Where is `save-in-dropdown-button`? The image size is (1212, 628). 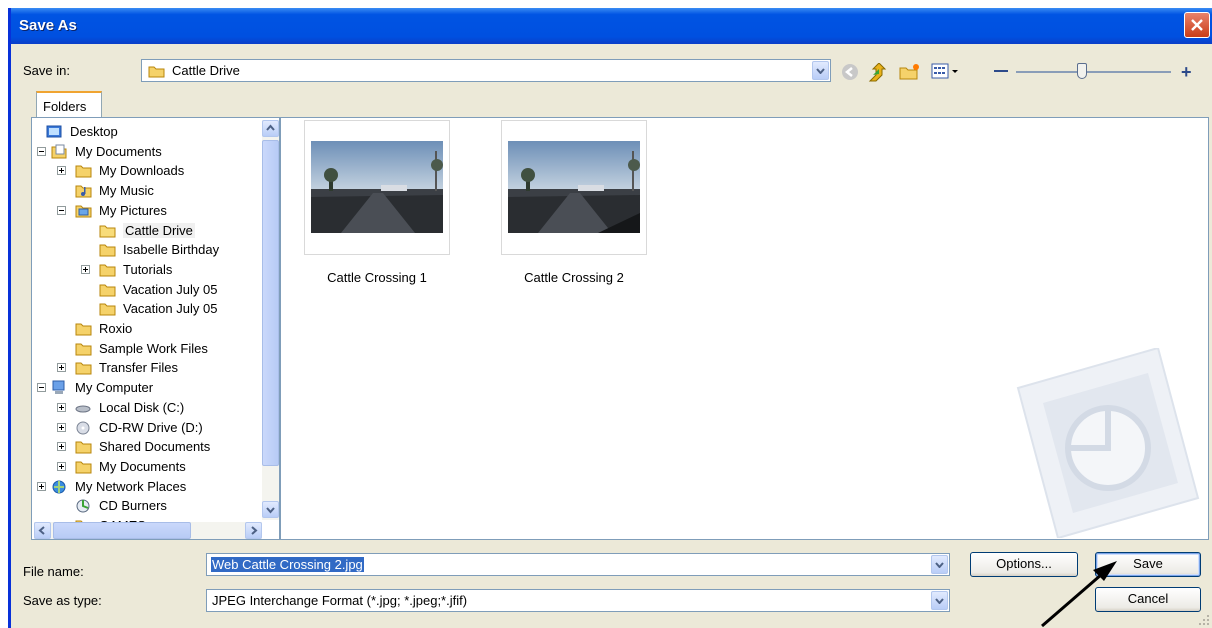
save-in-dropdown-button is located at coordinates (820, 70).